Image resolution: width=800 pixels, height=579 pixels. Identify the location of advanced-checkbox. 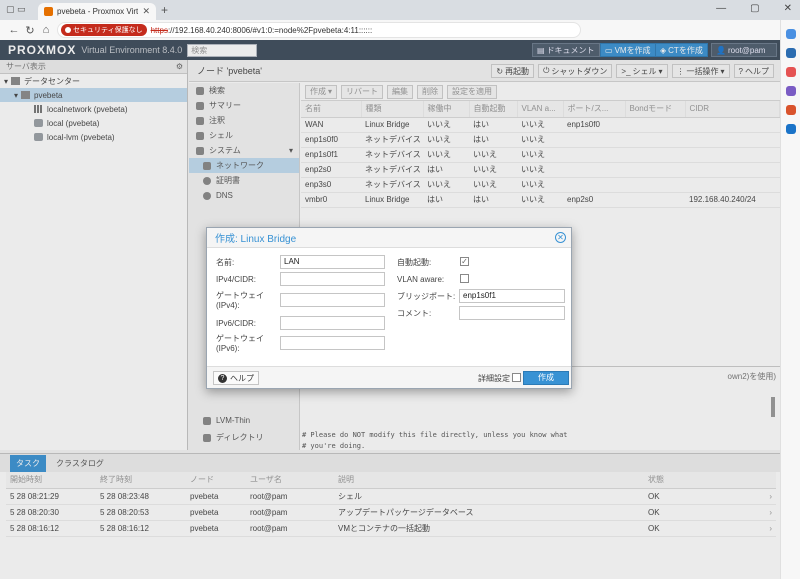
(516, 377).